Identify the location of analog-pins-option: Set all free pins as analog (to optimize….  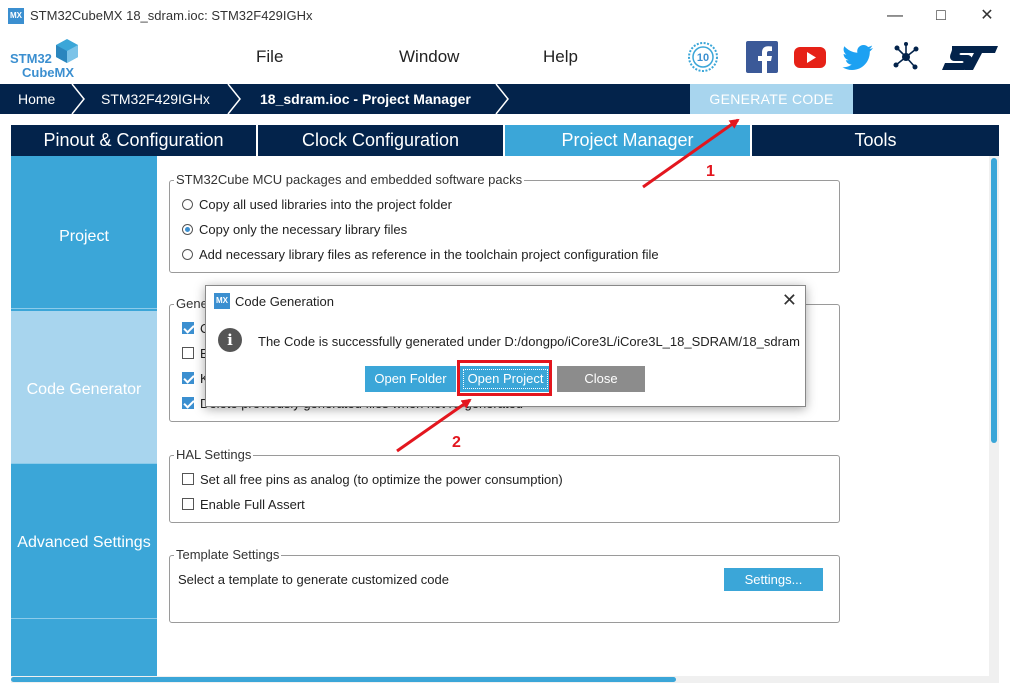
(372, 479).